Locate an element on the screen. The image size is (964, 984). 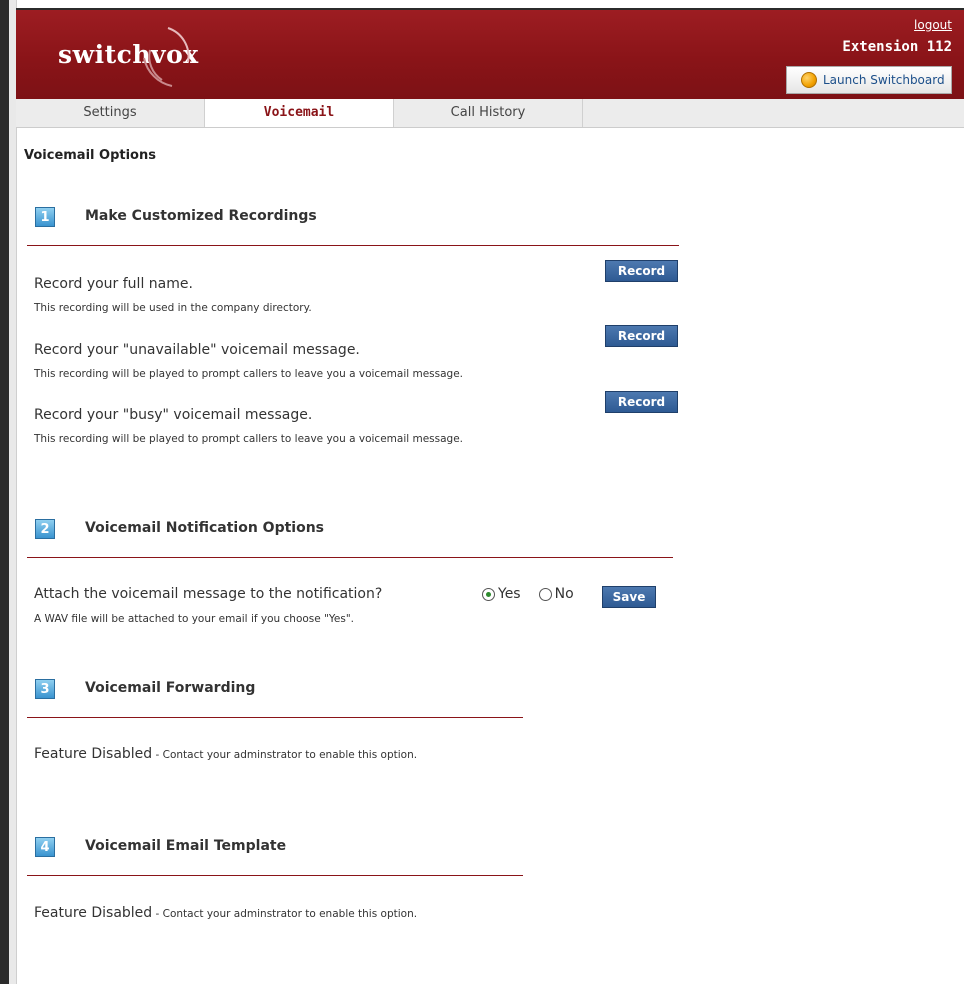
logout-link: logout is located at coordinates (933, 25).